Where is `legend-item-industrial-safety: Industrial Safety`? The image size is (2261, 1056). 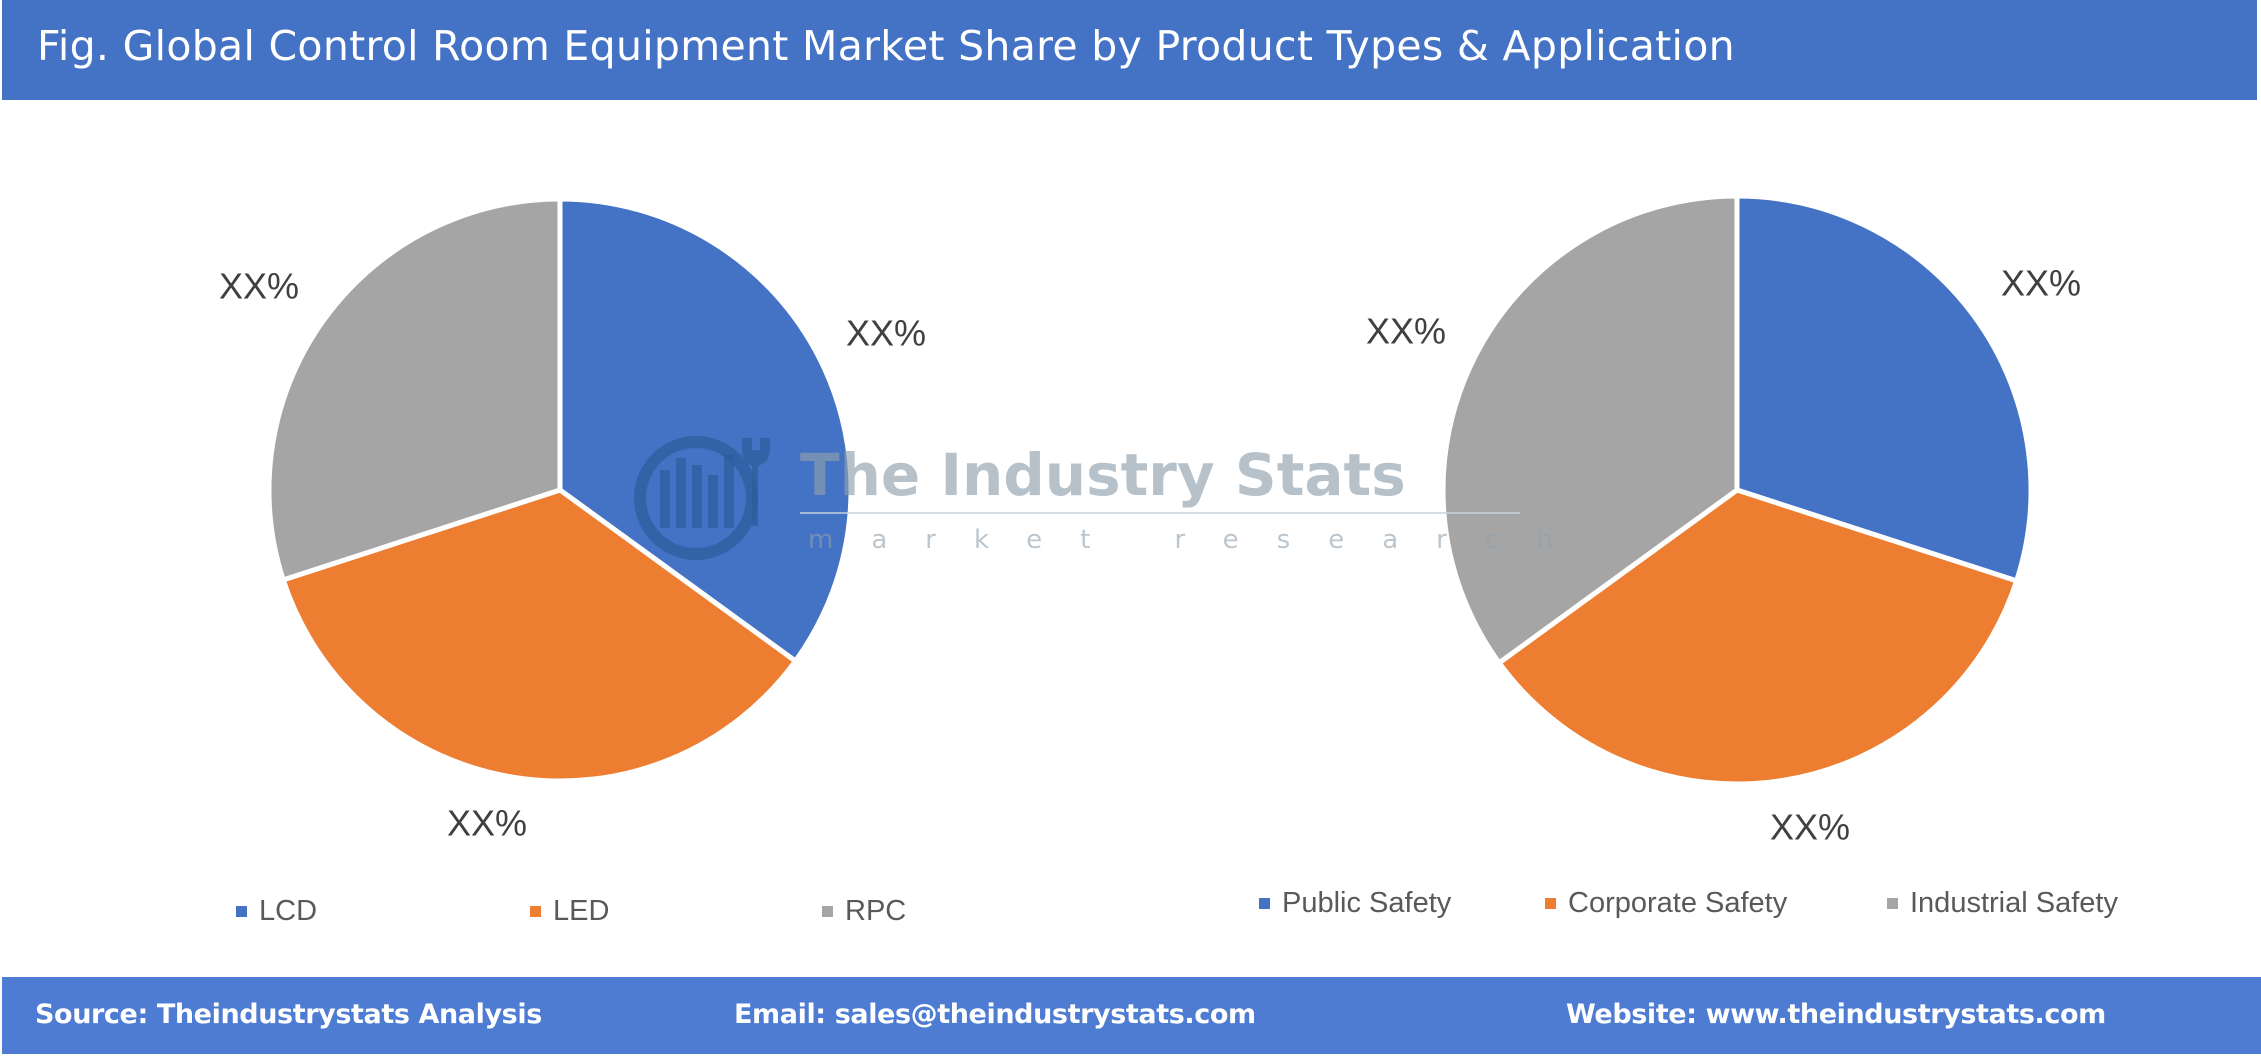
legend-item-industrial-safety: Industrial Safety is located at coordinates (2002, 903).